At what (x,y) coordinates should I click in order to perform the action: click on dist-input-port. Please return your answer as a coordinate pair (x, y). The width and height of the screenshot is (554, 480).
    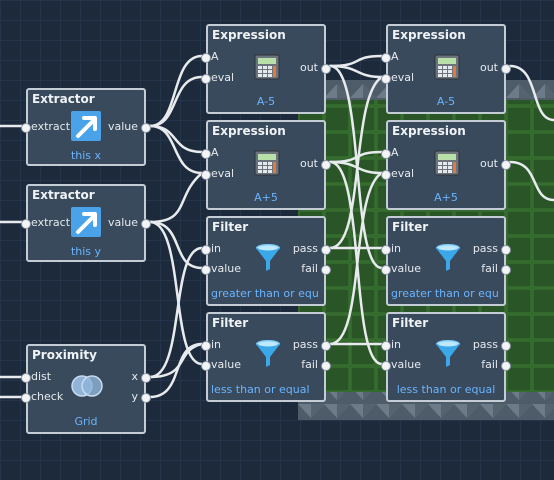
    Looking at the image, I should click on (26, 378).